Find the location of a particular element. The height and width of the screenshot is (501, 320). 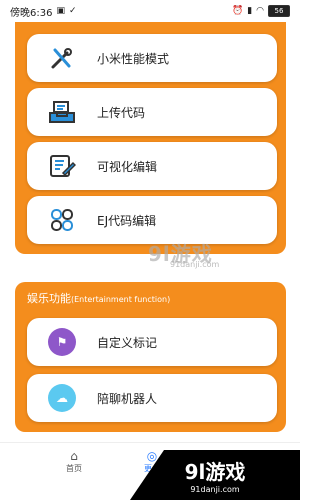

status-right: ⏰ ▮ ◠ 56 is located at coordinates (261, 11).